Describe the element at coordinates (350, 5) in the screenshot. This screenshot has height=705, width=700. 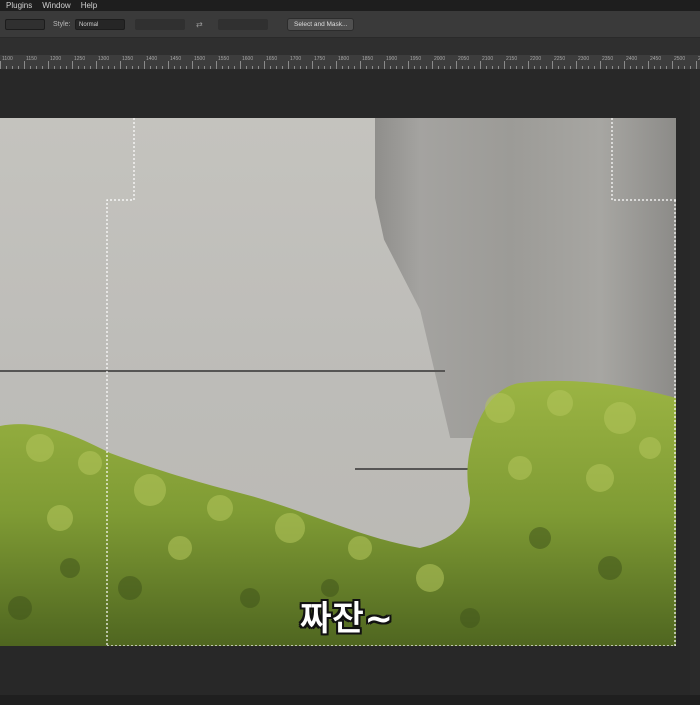
I see `menu-bar: Plugins Window Help` at that location.